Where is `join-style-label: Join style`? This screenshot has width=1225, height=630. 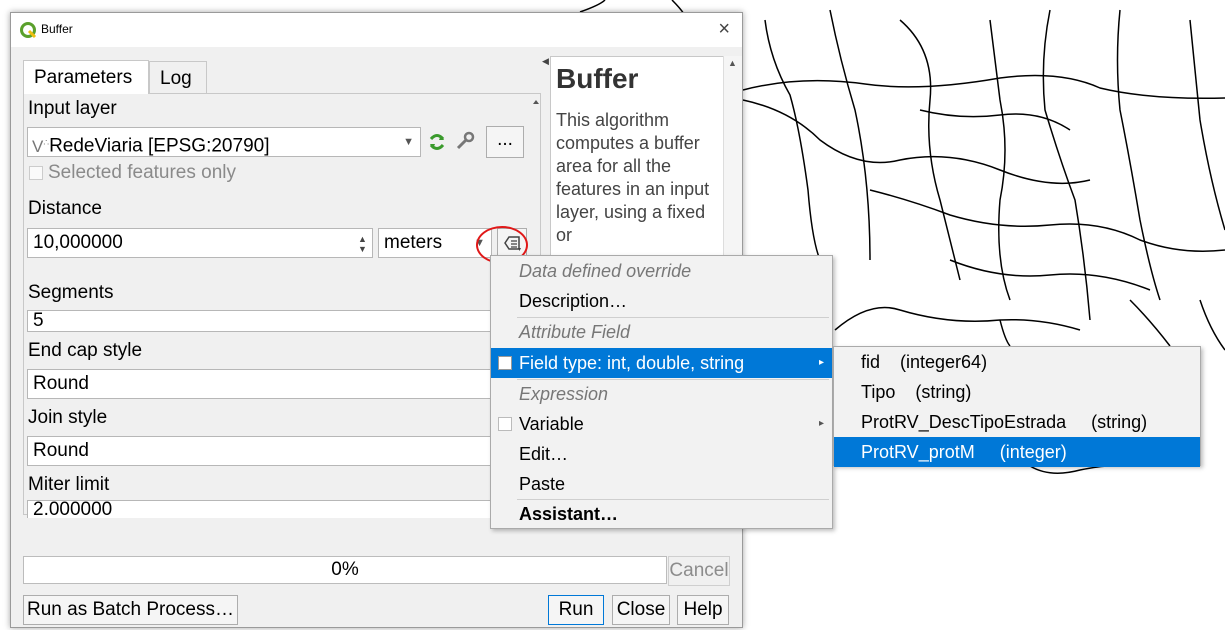
join-style-label: Join style is located at coordinates (68, 417).